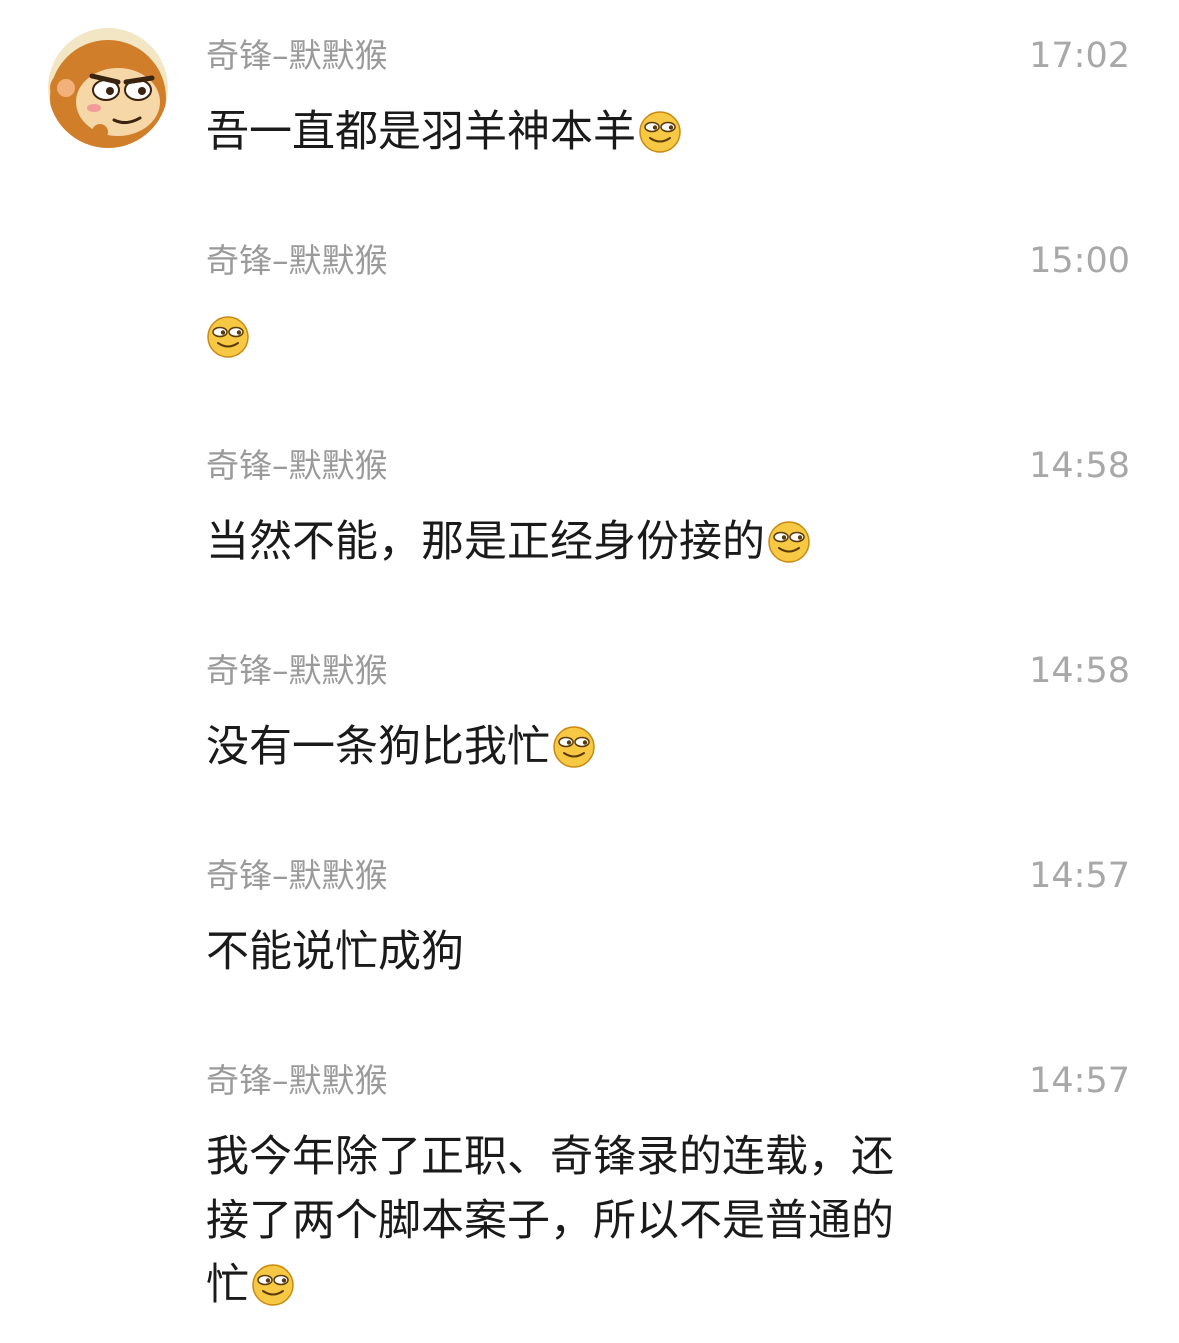 This screenshot has width=1179, height=1343. I want to click on message-header: 奇锋–默默猴 15:00, so click(668, 261).